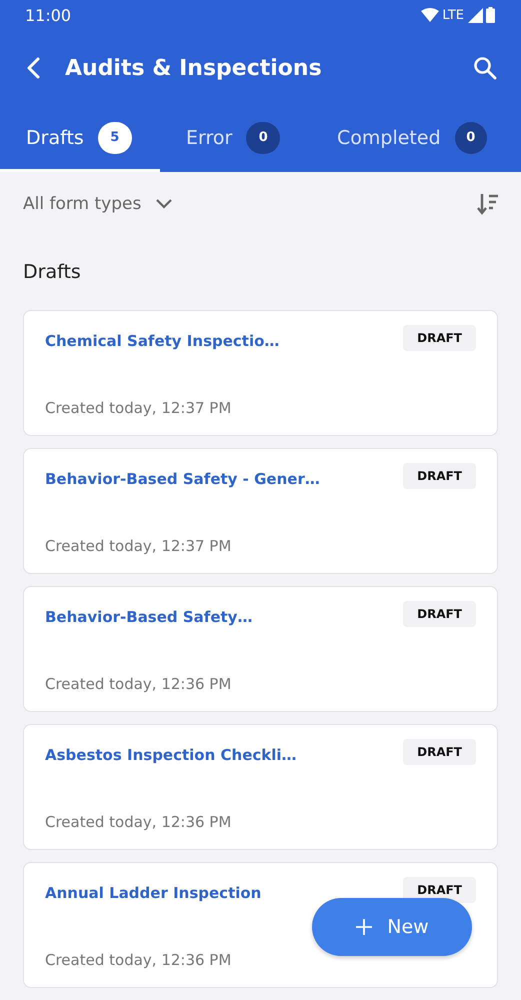 The height and width of the screenshot is (1000, 521). I want to click on draft-card: Asbestos Inspection Checkli… DRAFT Created today, 12:36 PM, so click(260, 787).